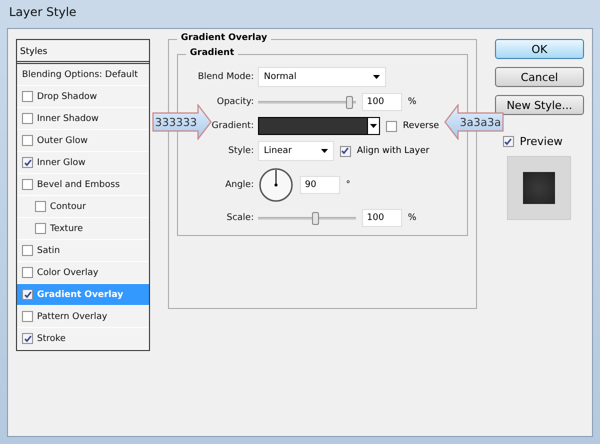  I want to click on section-title: Gradient Overlay, so click(224, 38).